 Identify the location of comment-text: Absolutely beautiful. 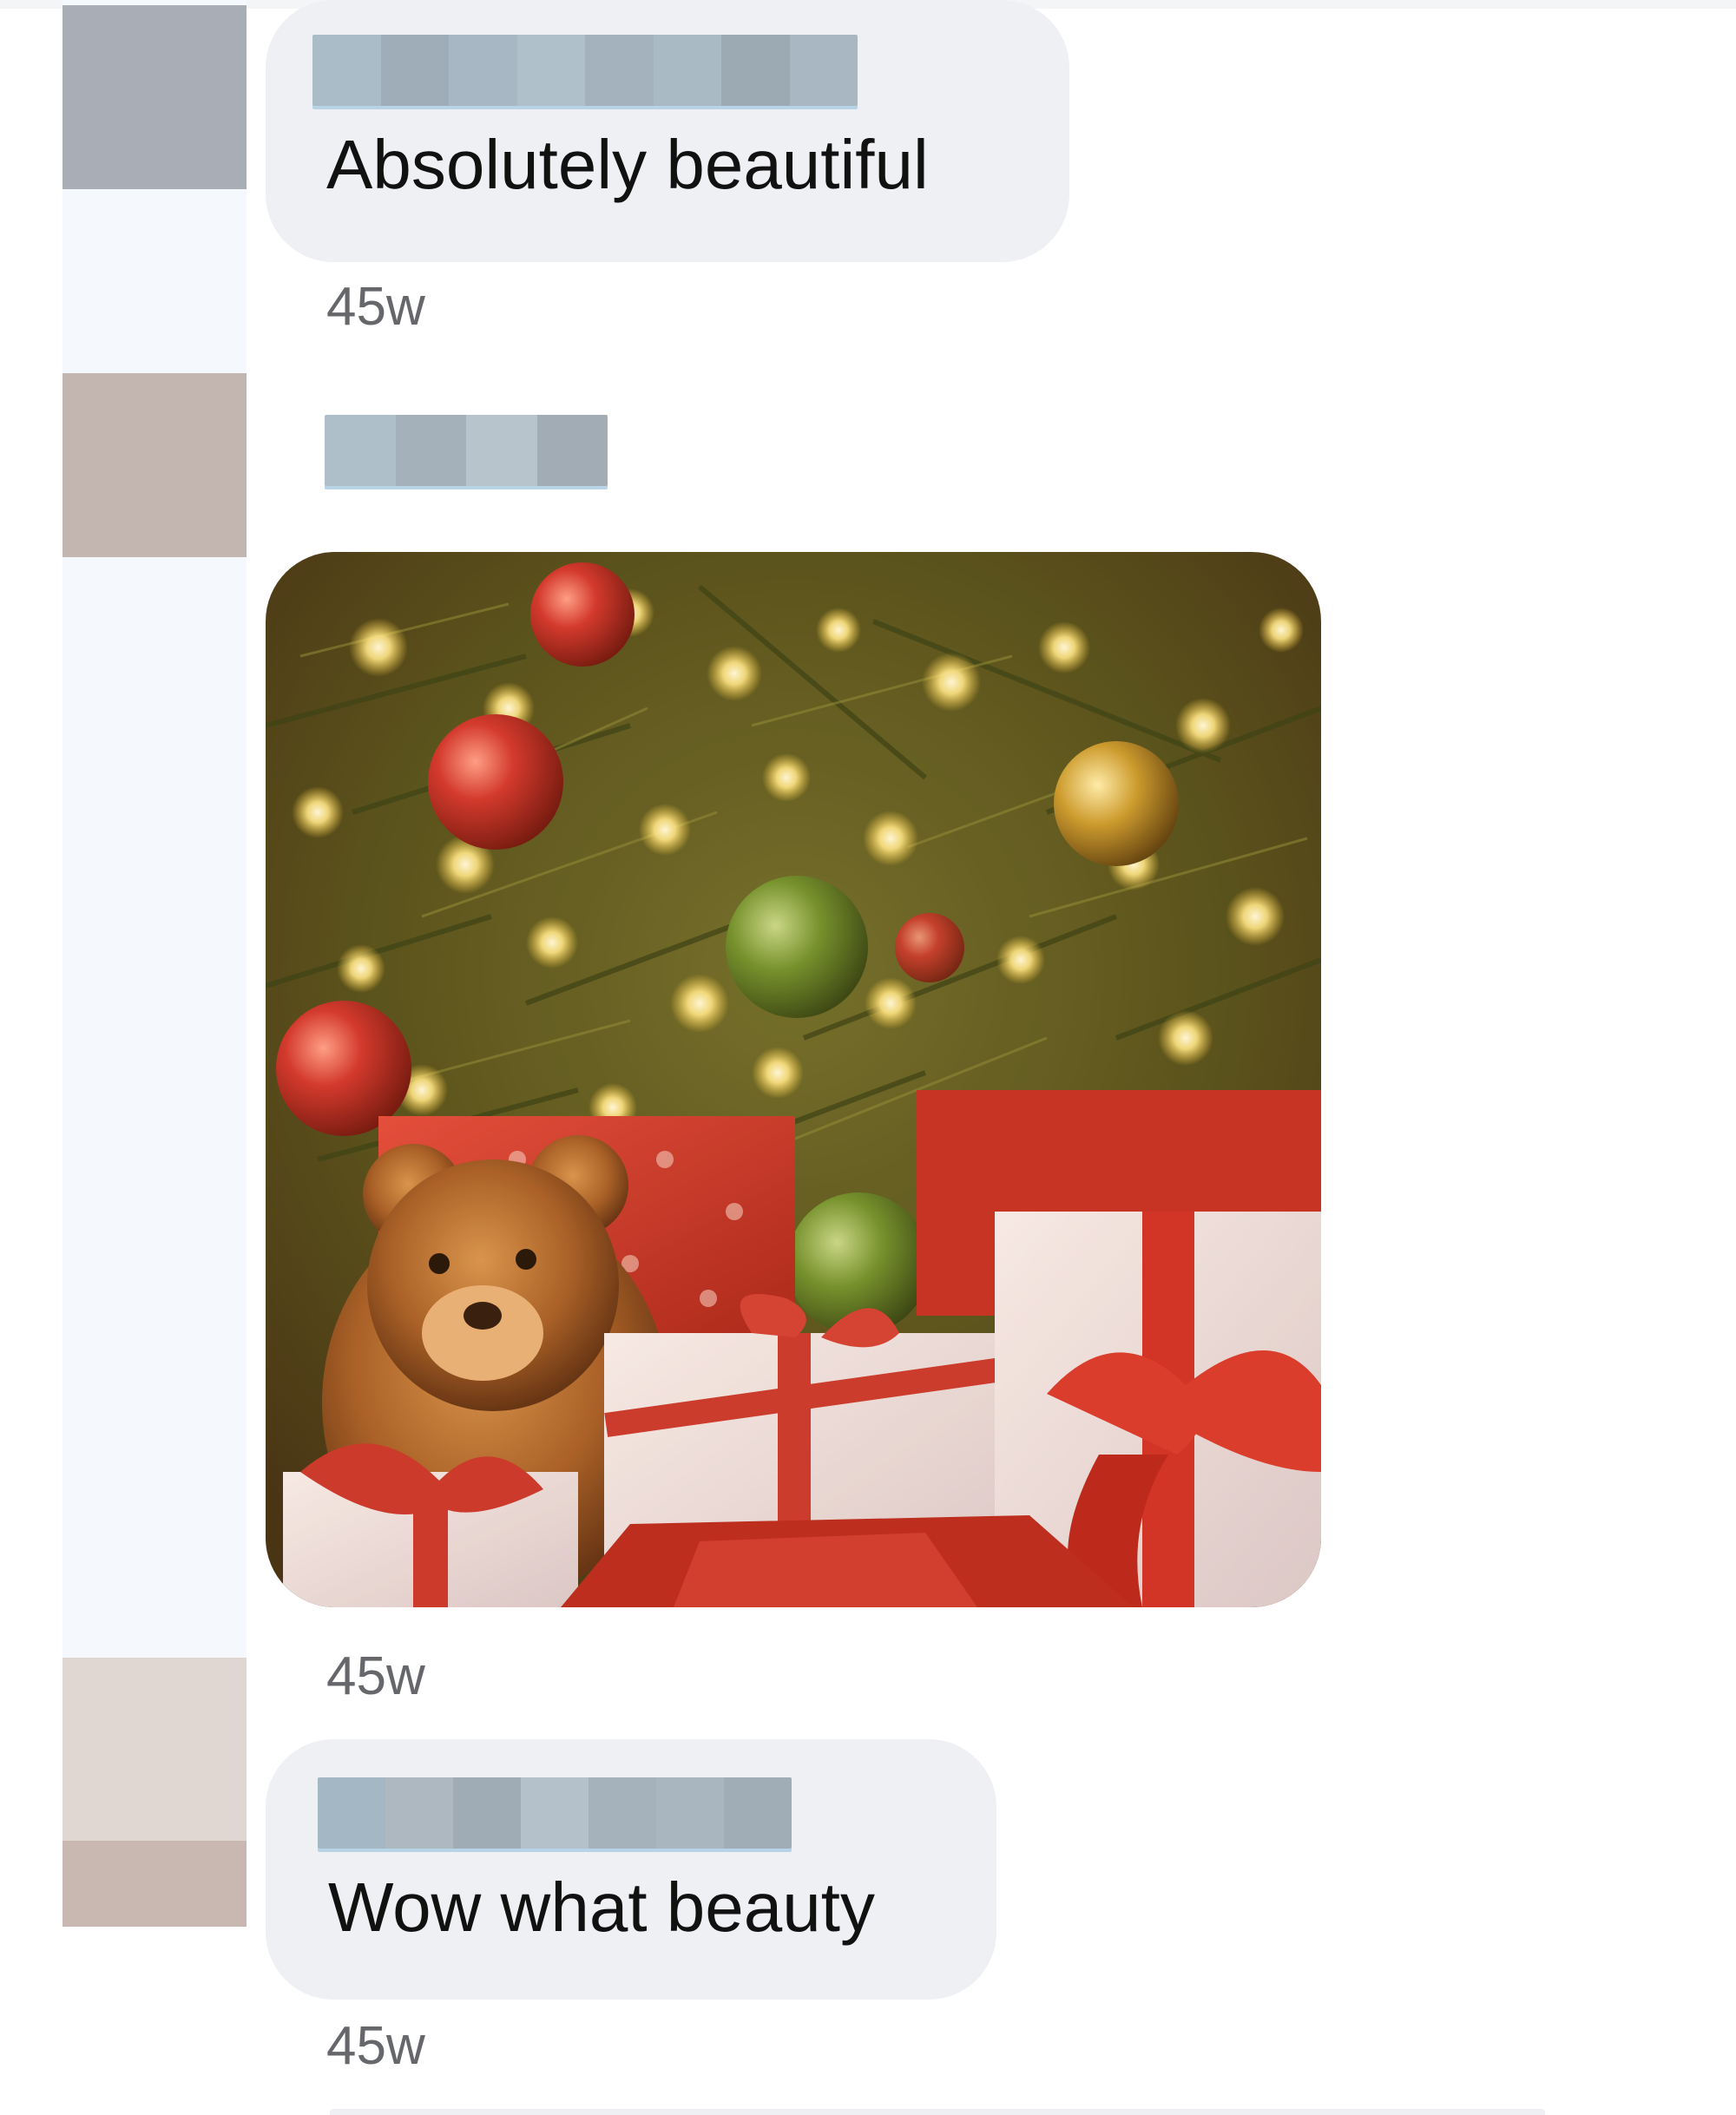
(627, 164).